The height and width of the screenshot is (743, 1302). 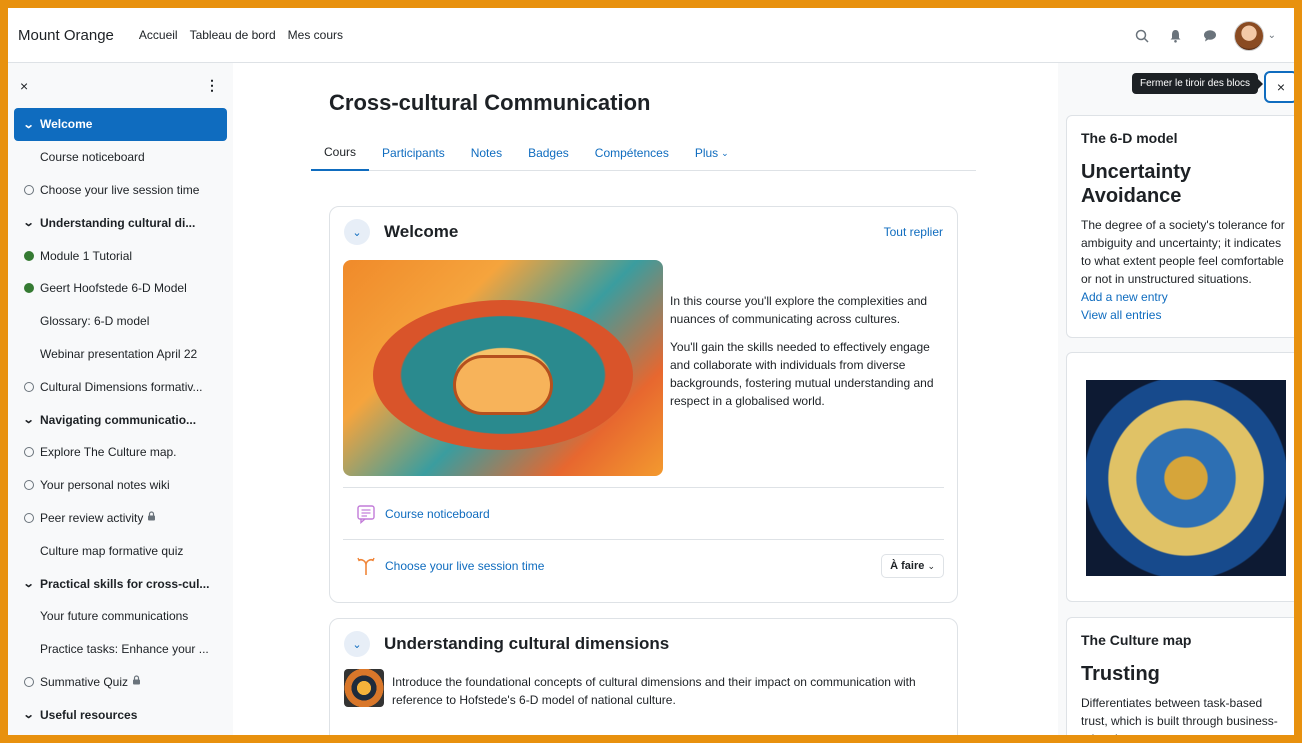 I want to click on activity-link: Course noticeboard, so click(x=437, y=514).